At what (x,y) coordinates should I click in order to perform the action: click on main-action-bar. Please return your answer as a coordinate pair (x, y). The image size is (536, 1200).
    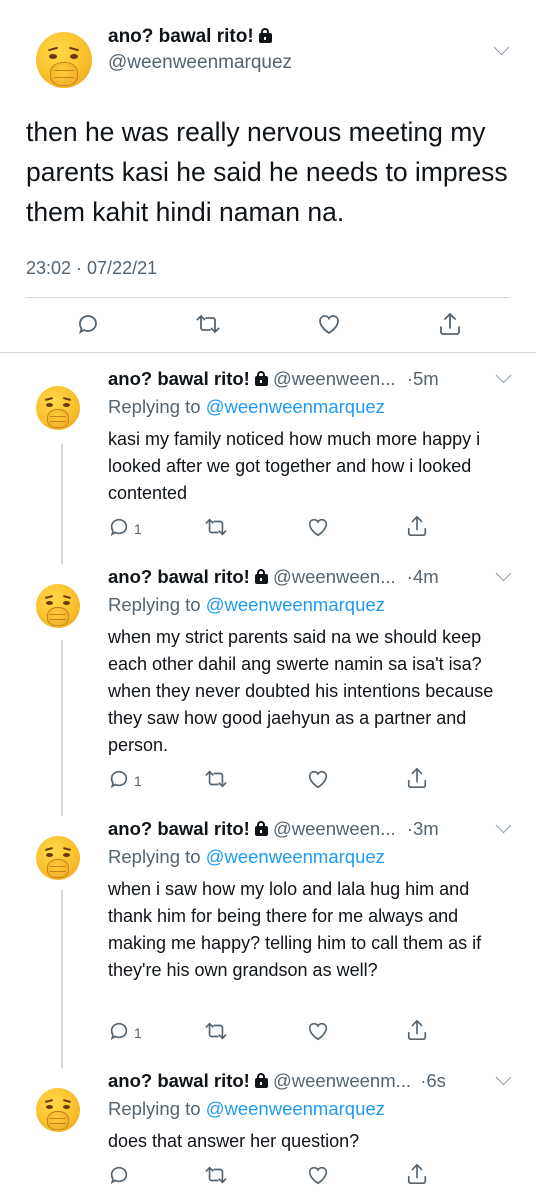
    Looking at the image, I should click on (268, 325).